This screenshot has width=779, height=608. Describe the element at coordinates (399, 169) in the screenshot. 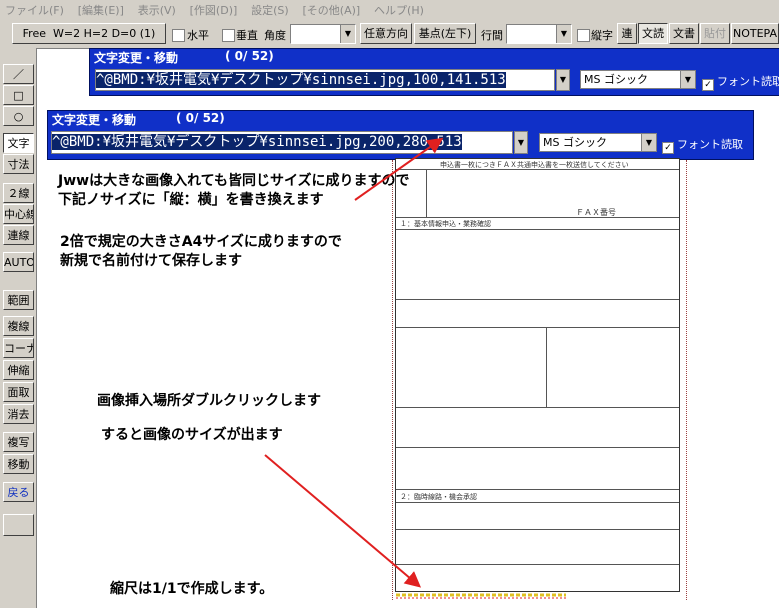

I see `arrow-to-path-icon` at that location.